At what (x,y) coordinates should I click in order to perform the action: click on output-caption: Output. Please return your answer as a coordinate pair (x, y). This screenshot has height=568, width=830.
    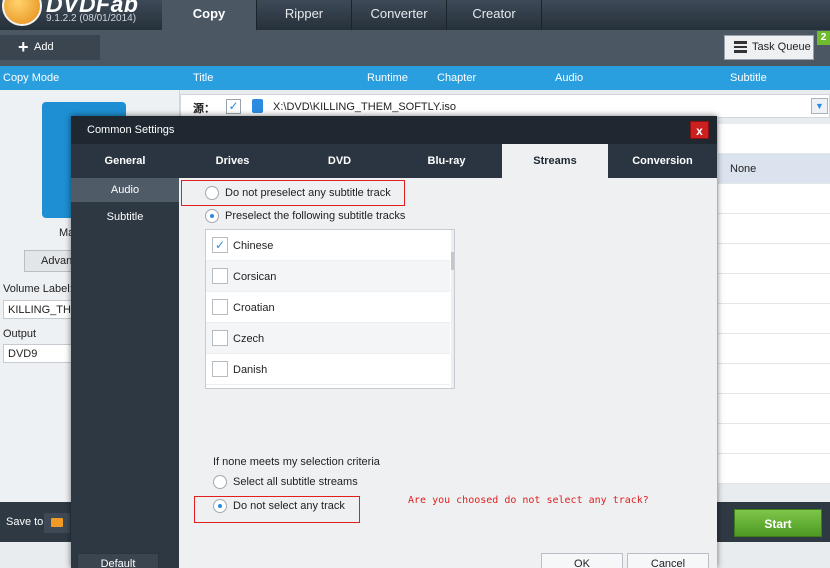
    Looking at the image, I should click on (20, 334).